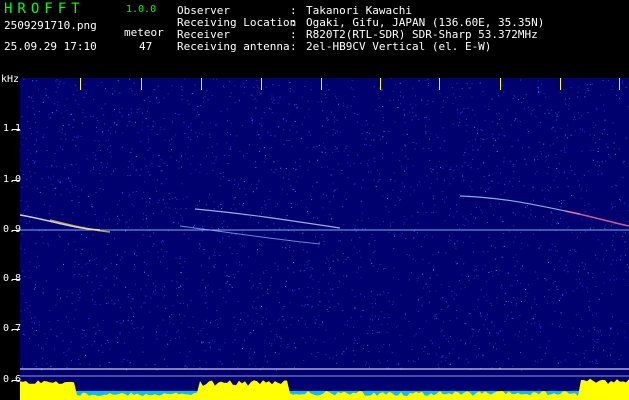 The height and width of the screenshot is (400, 629). What do you see at coordinates (237, 22) in the screenshot?
I see `location-label: Receiving Location` at bounding box center [237, 22].